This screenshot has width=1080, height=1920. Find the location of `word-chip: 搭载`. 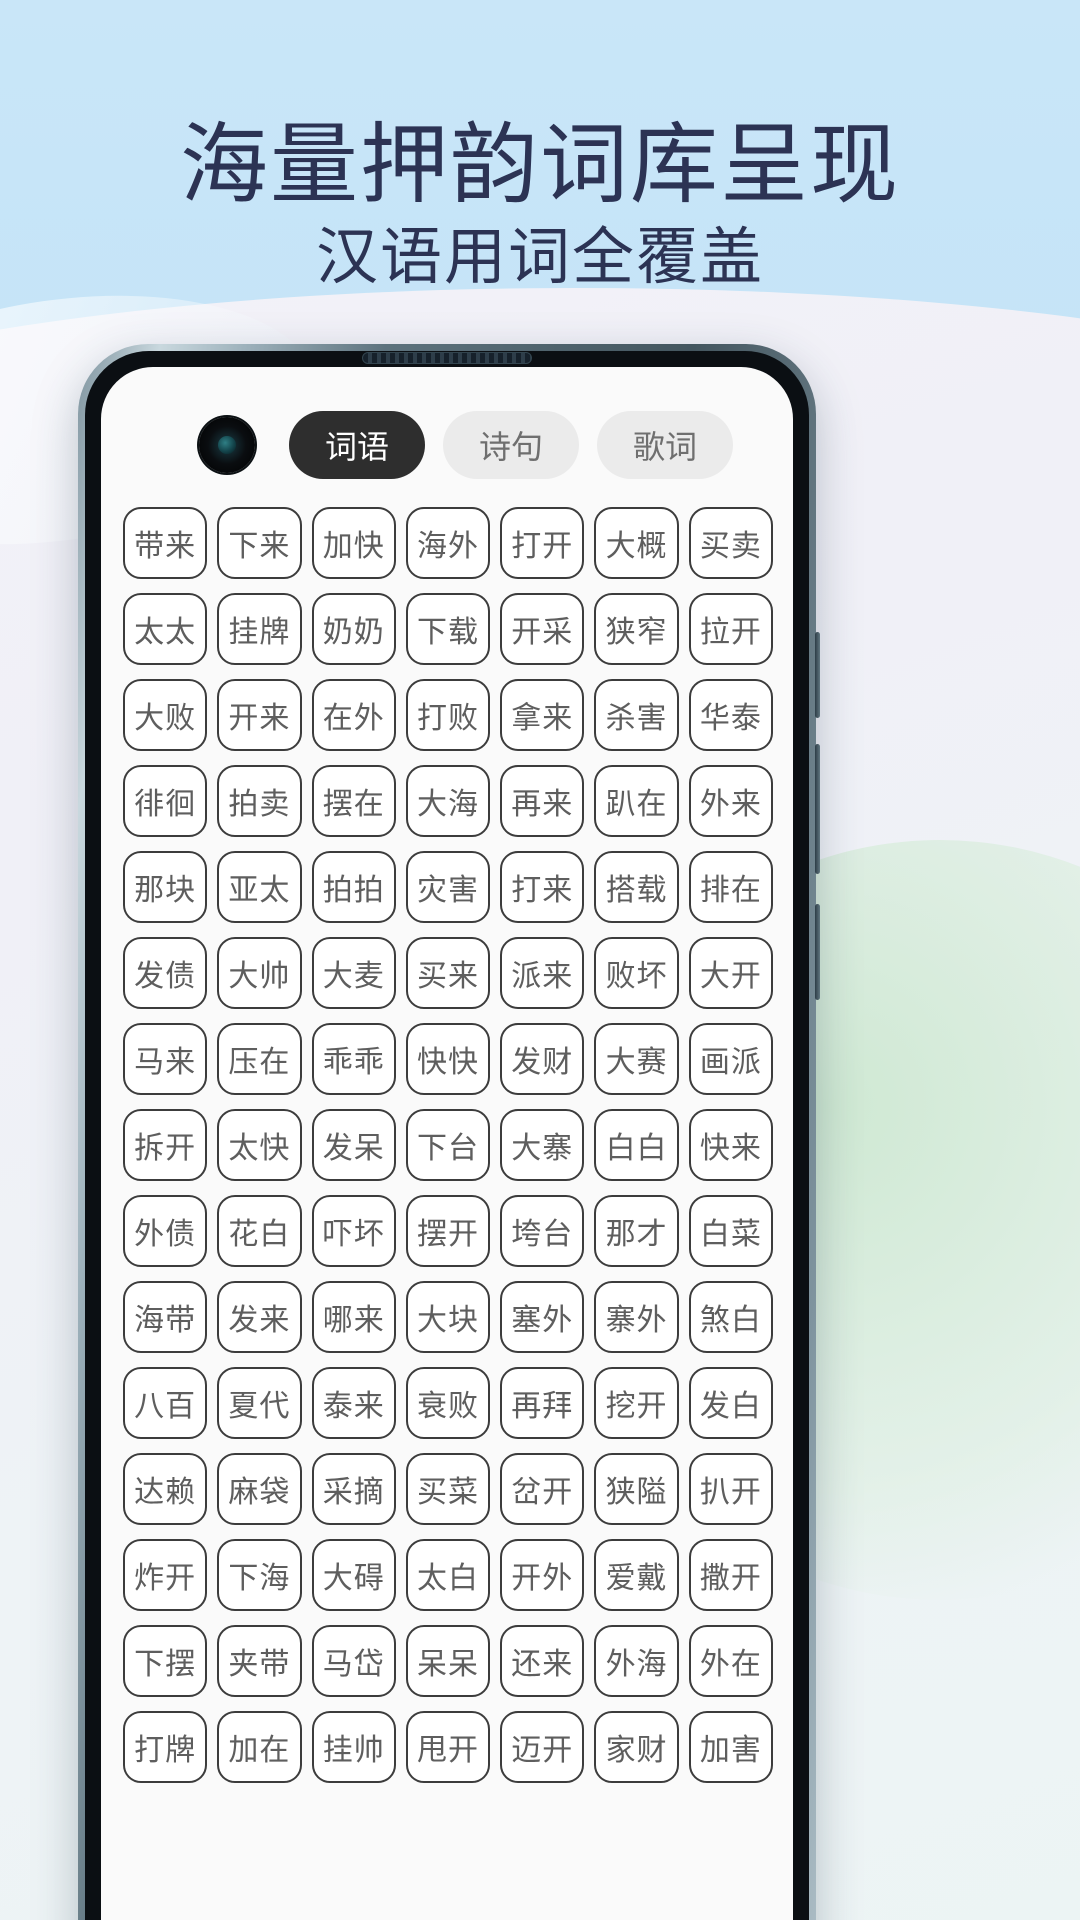

word-chip: 搭载 is located at coordinates (636, 887).